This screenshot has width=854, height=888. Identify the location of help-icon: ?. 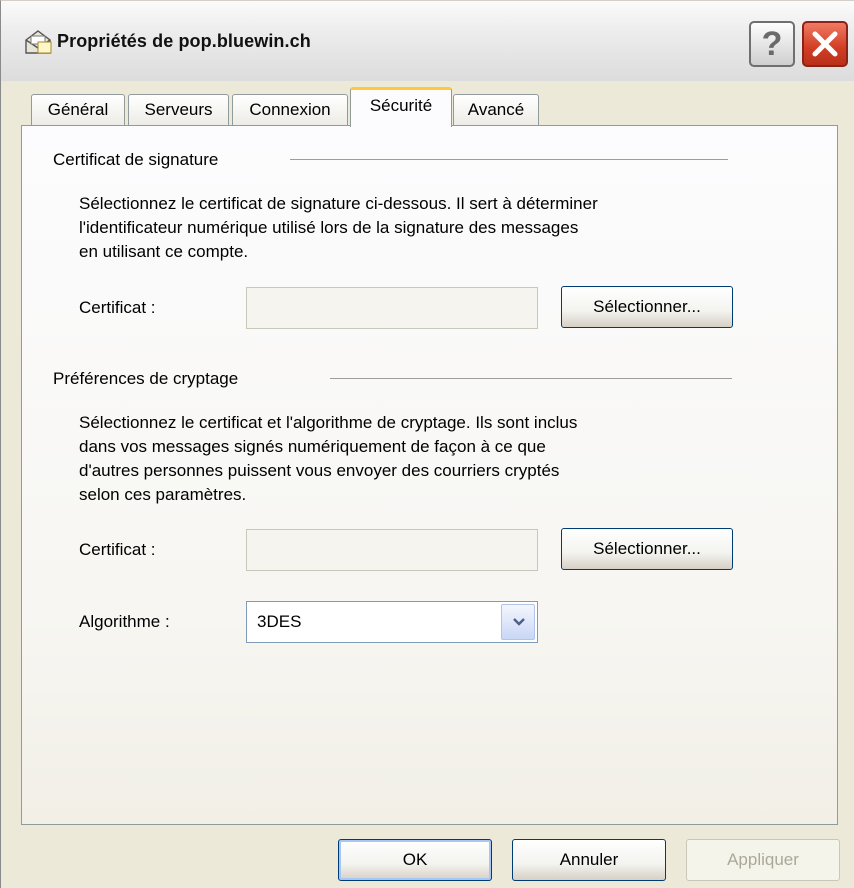
(772, 44).